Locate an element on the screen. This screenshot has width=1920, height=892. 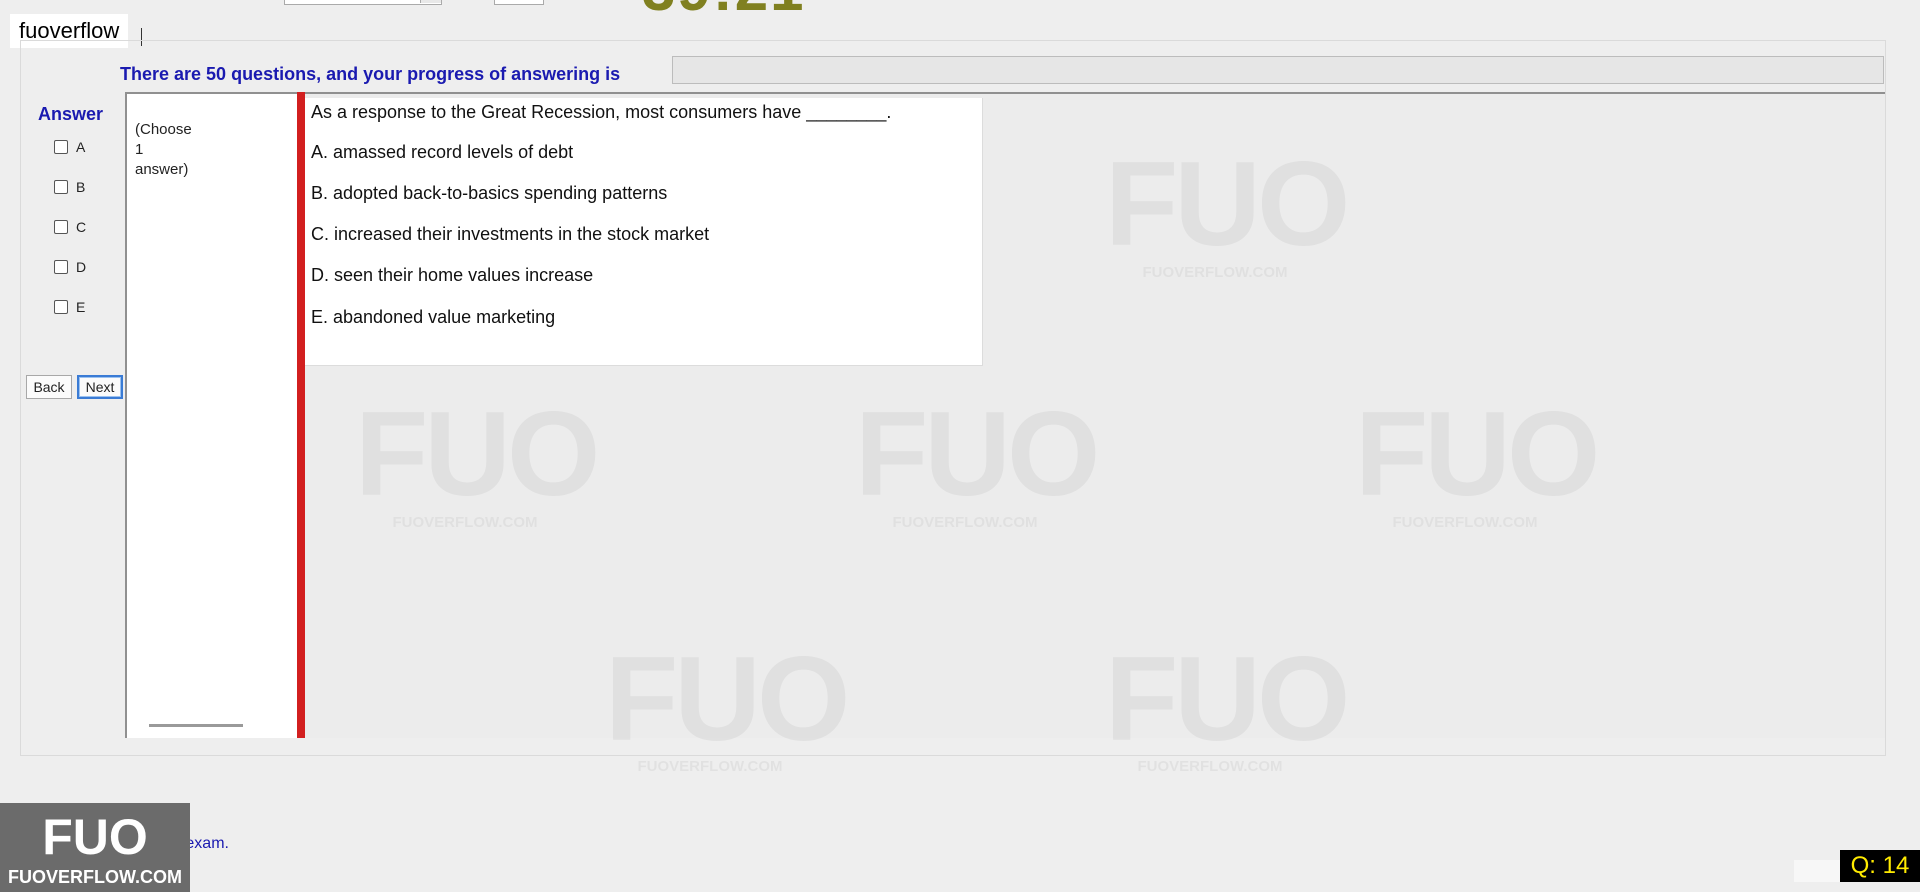
dropdown-arrow-icon is located at coordinates (430, 1).